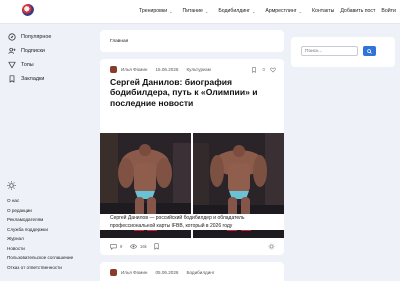 The height and width of the screenshot is (281, 400). Describe the element at coordinates (192, 246) in the screenshot. I see `post-actions: 9 16k` at that location.